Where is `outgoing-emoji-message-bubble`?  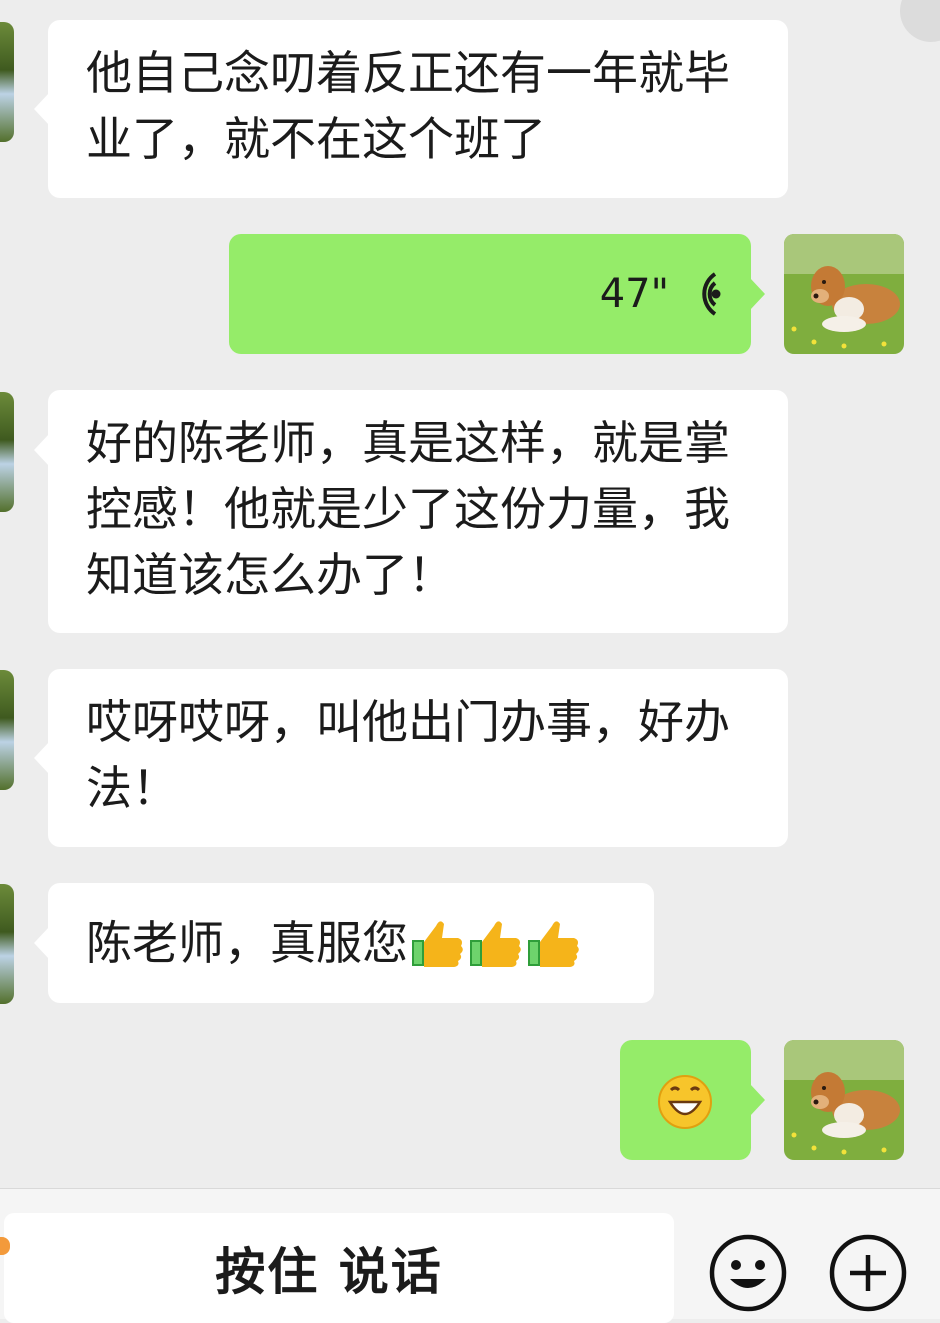
outgoing-emoji-message-bubble is located at coordinates (692, 1100).